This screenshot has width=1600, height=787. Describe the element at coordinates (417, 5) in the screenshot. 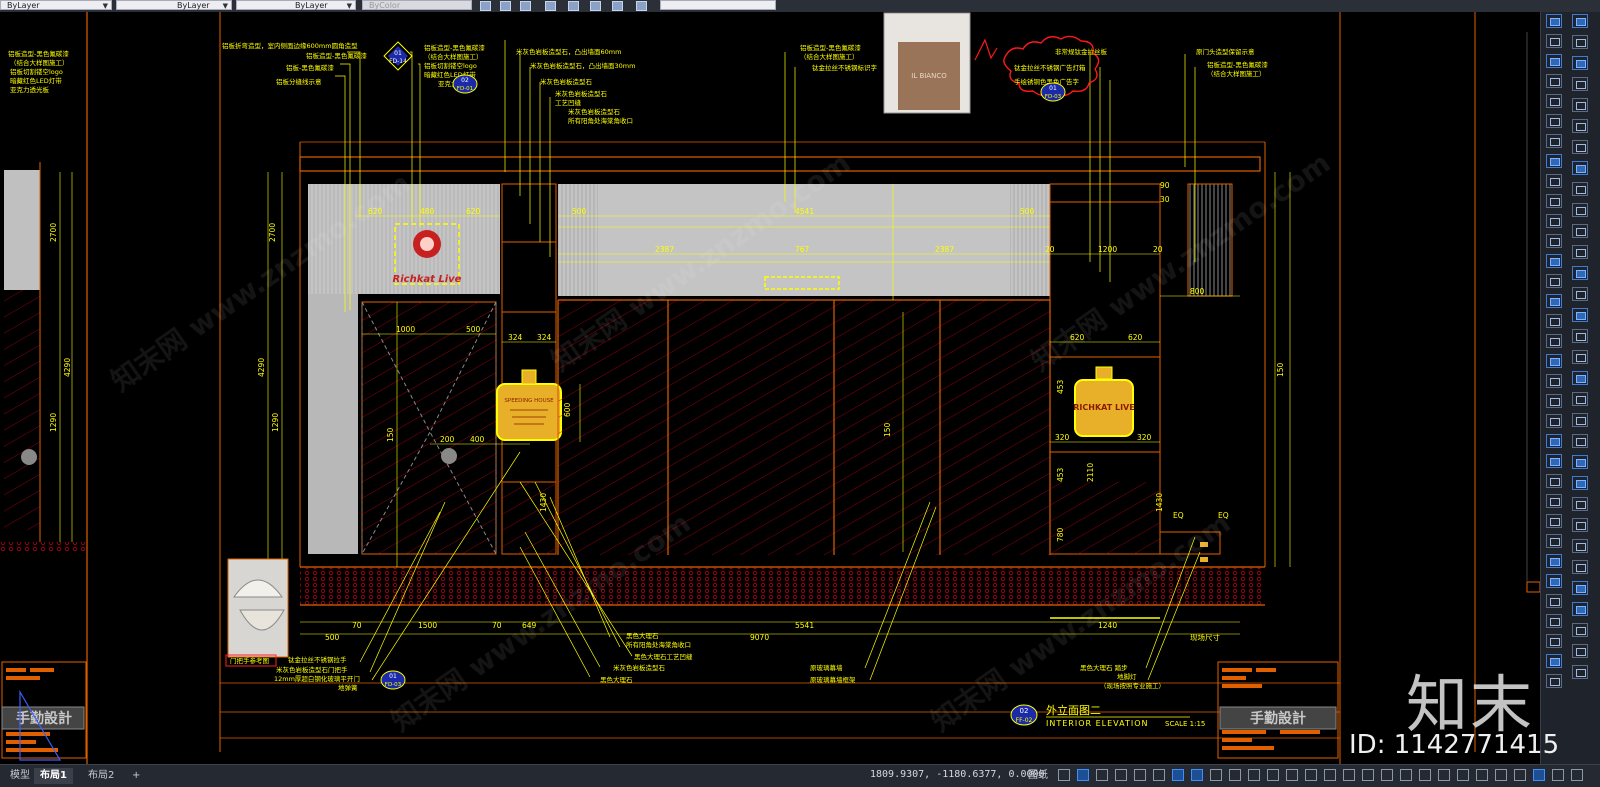

I see `plotstyle-dropdown: ByColor` at that location.